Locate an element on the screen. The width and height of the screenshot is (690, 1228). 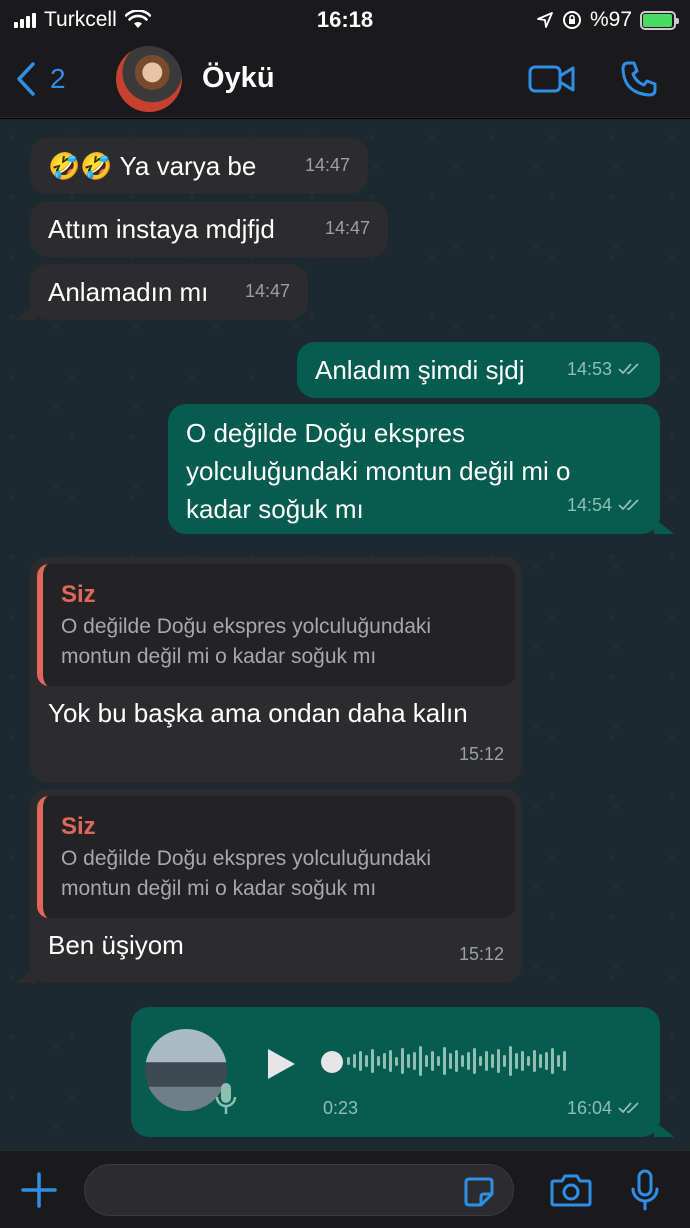
carrier-label: Turkcell is located at coordinates (80, 19).